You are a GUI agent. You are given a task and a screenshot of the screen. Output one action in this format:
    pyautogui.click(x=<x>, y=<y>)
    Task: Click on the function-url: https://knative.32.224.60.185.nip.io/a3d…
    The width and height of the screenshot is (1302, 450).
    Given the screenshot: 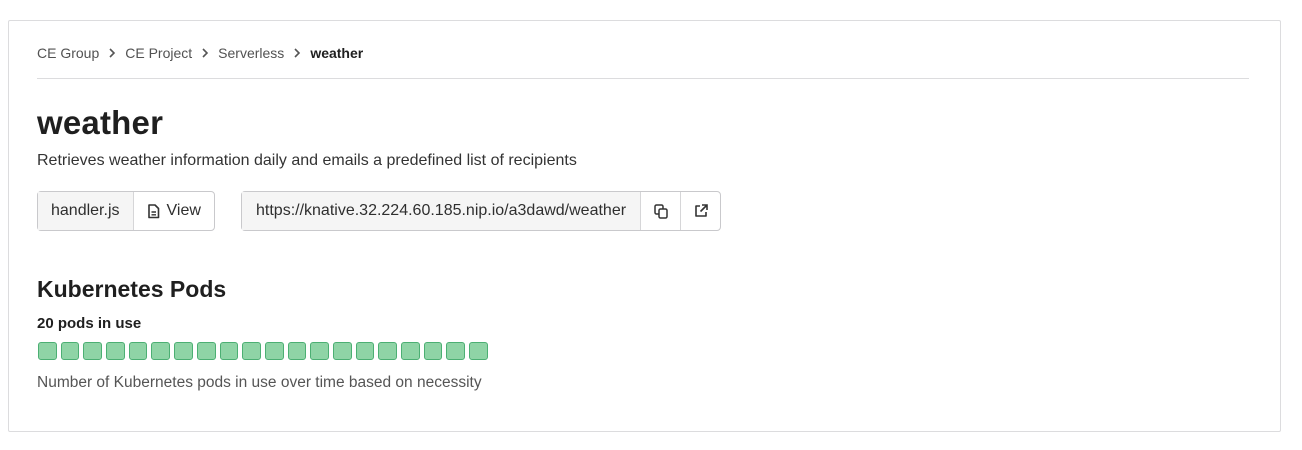 What is the action you would take?
    pyautogui.click(x=441, y=211)
    